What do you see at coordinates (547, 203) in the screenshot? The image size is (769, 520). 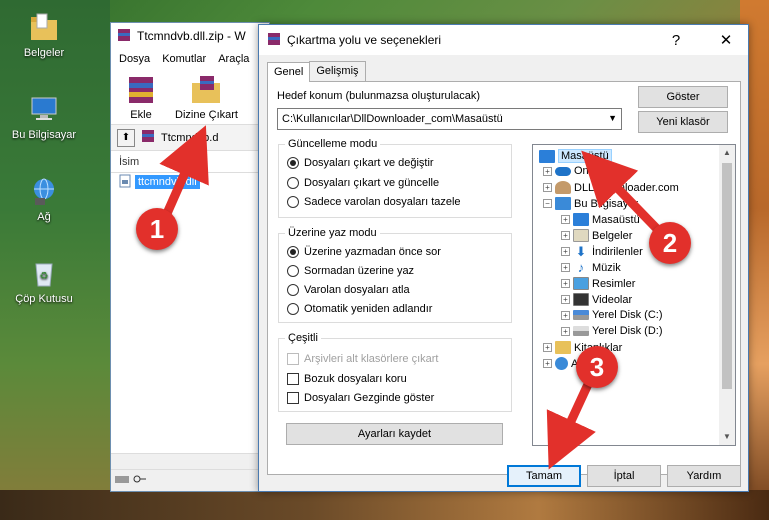 I see `collapse-minus-icon: −` at bounding box center [547, 203].